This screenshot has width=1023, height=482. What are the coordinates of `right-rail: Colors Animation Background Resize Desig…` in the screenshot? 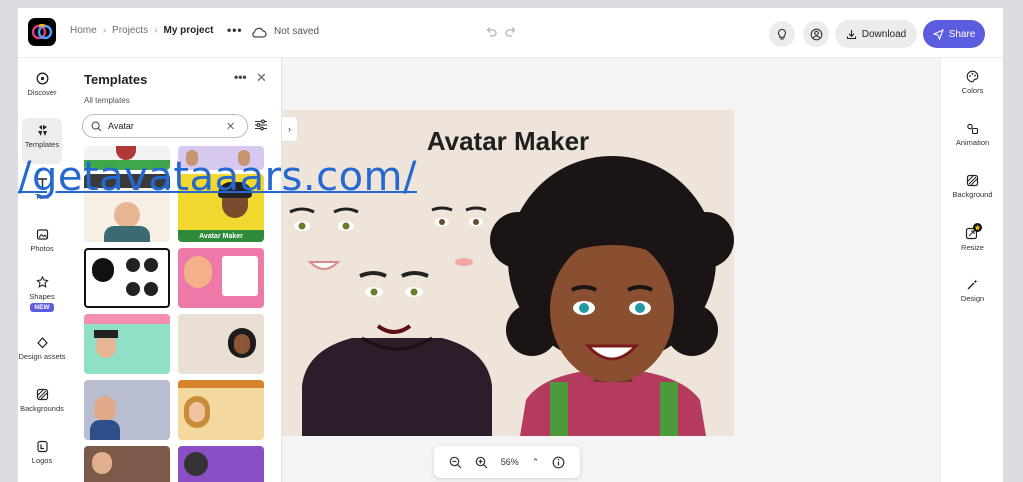 It's located at (971, 270).